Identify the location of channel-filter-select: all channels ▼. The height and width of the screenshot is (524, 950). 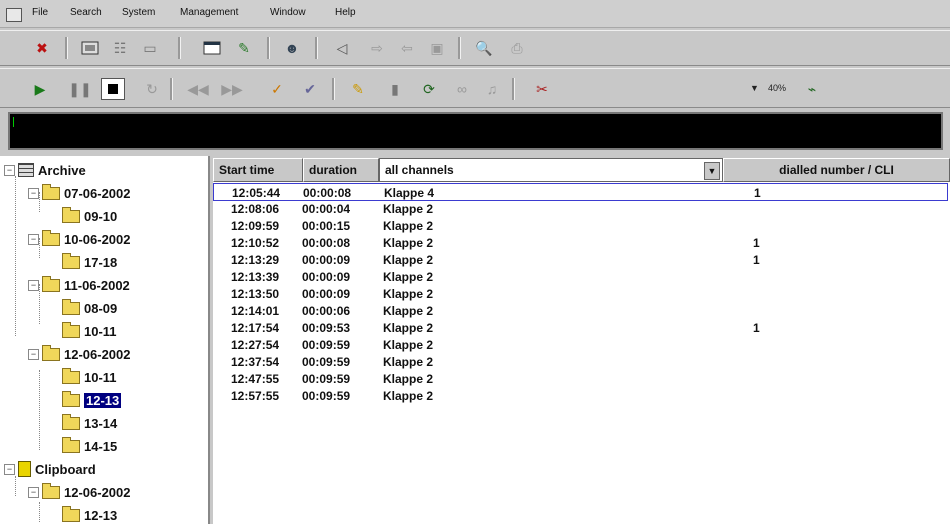
(551, 170).